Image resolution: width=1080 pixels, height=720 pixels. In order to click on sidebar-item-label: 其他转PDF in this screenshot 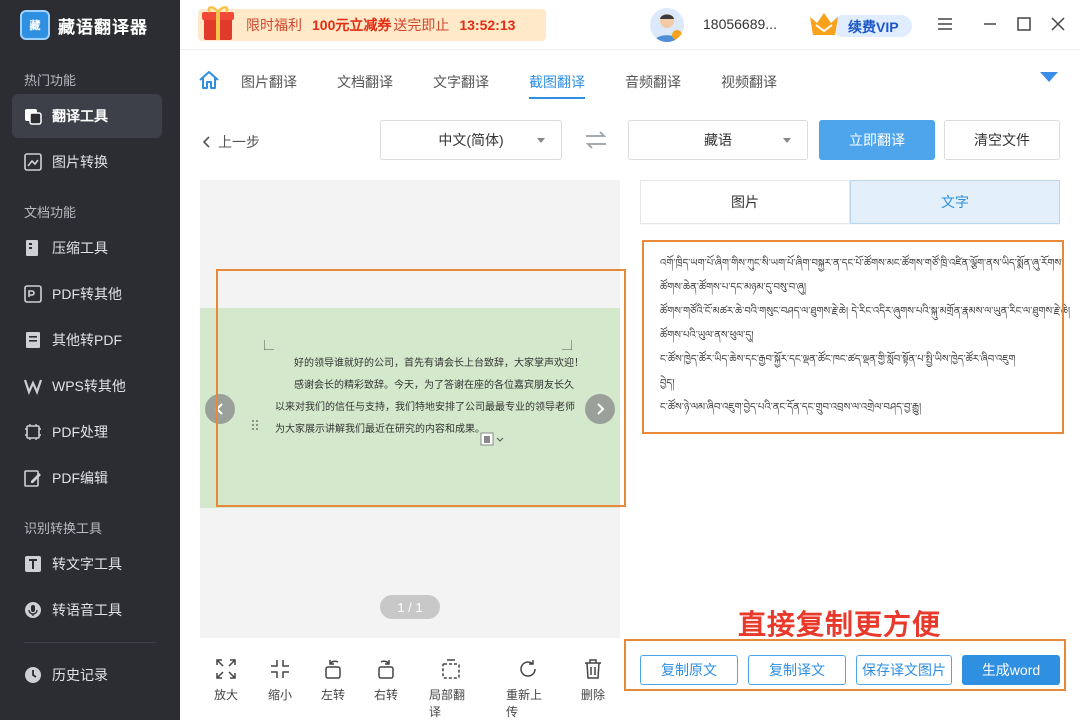, I will do `click(87, 340)`.